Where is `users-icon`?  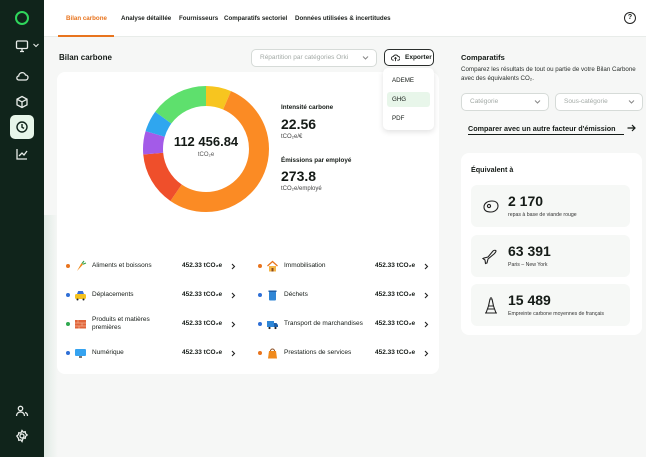
users-icon is located at coordinates (22, 411).